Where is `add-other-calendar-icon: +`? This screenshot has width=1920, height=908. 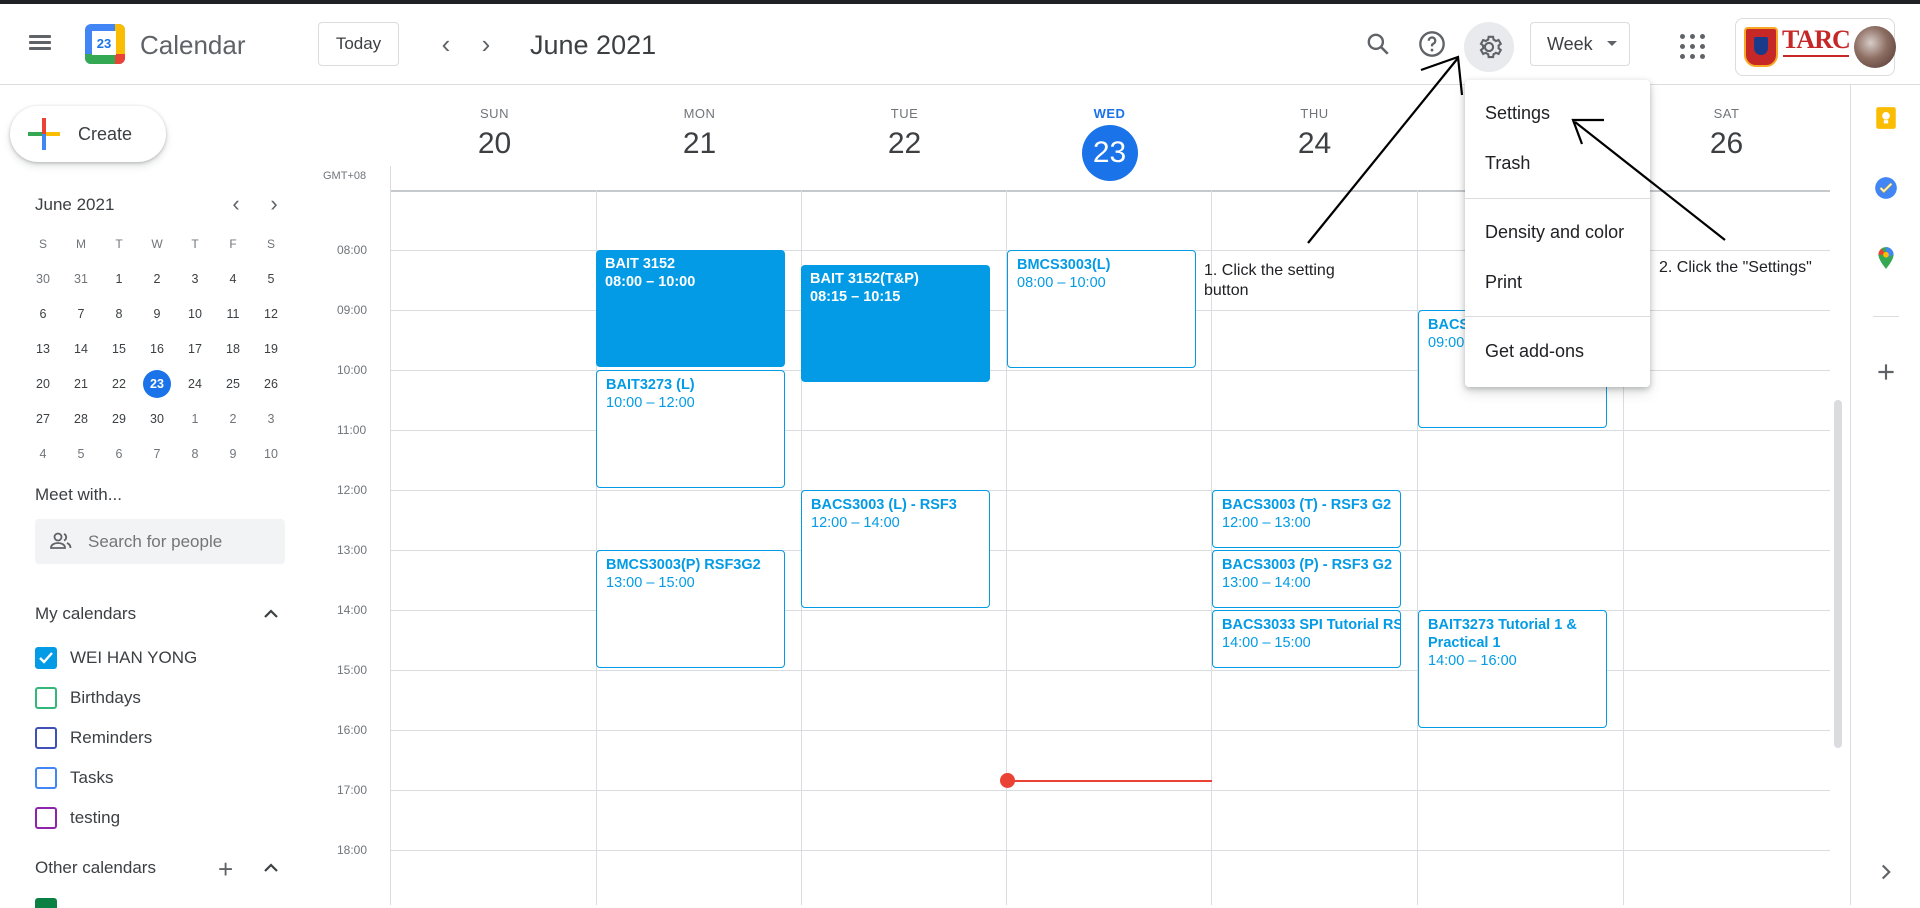
add-other-calendar-icon: + is located at coordinates (225, 869).